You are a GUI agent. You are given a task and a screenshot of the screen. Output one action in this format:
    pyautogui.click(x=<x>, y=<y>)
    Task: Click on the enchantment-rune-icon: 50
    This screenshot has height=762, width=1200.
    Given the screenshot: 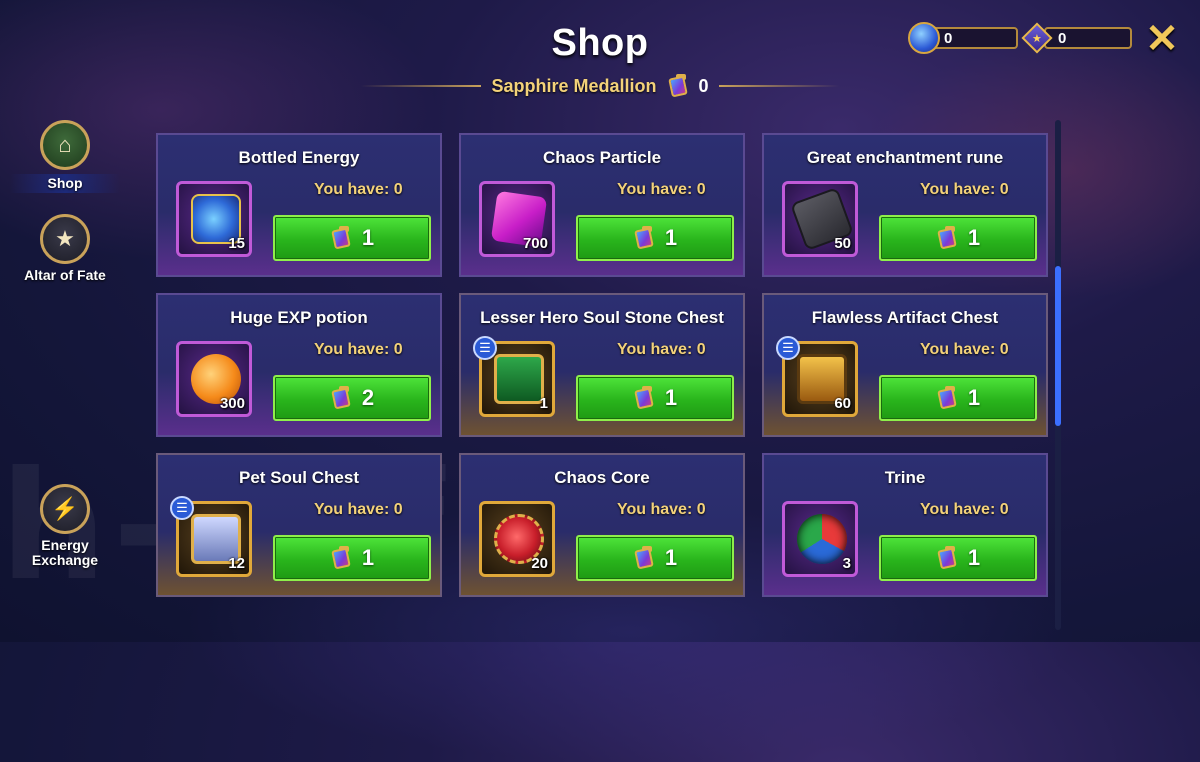 What is the action you would take?
    pyautogui.click(x=820, y=219)
    